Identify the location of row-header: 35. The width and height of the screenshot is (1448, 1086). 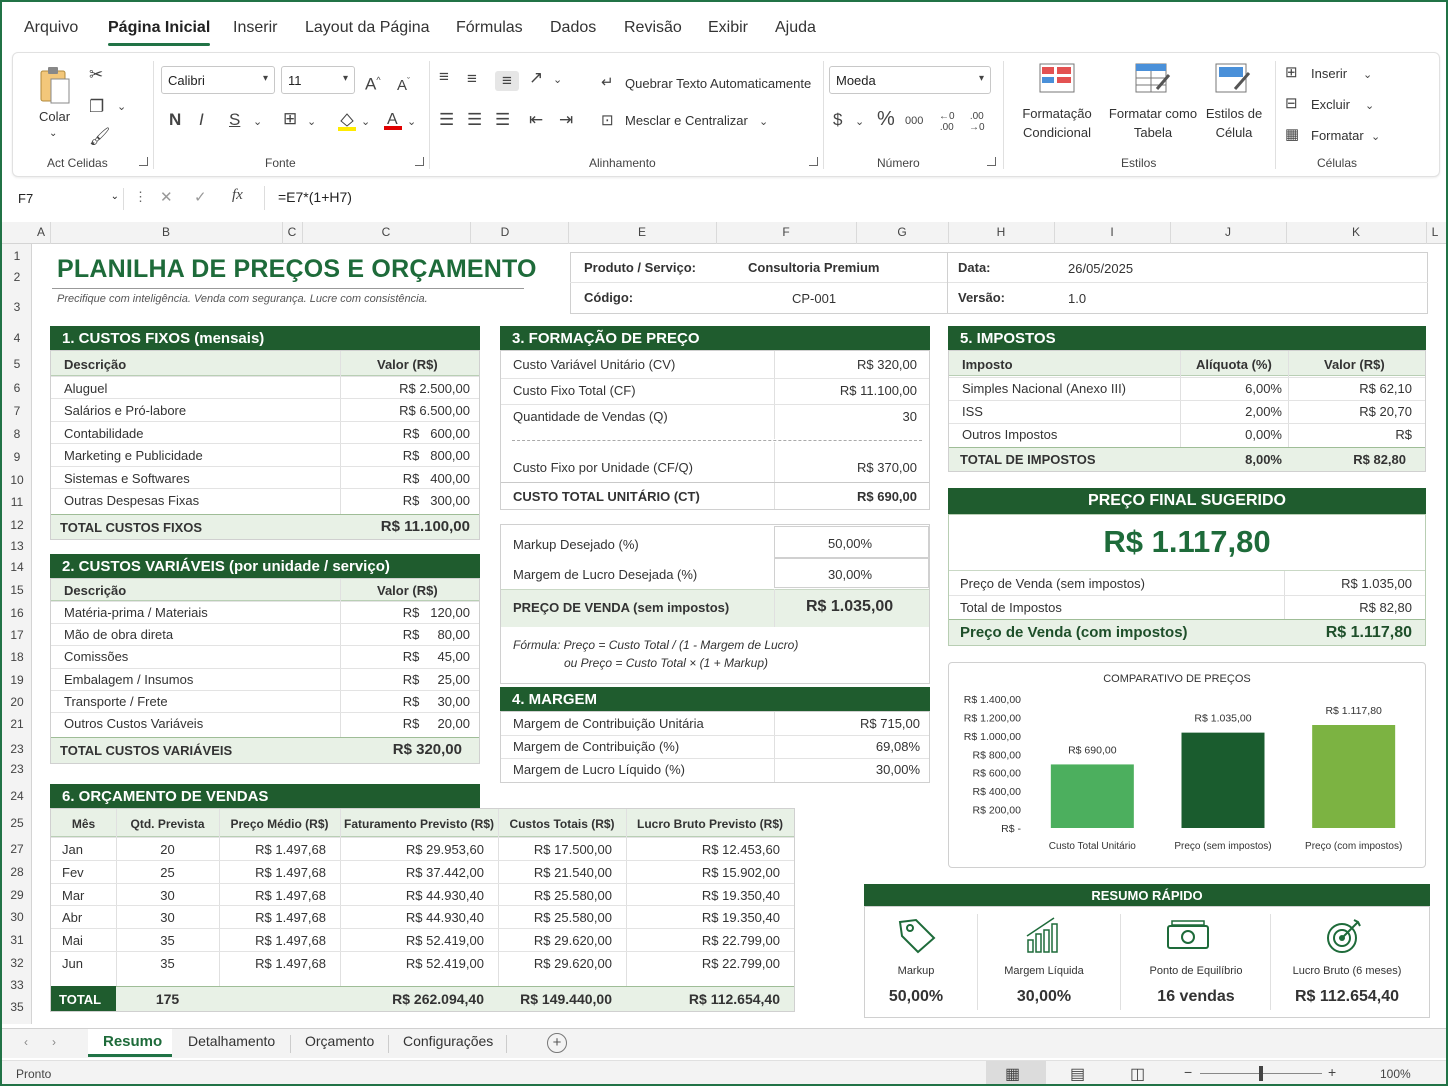
(17, 1007).